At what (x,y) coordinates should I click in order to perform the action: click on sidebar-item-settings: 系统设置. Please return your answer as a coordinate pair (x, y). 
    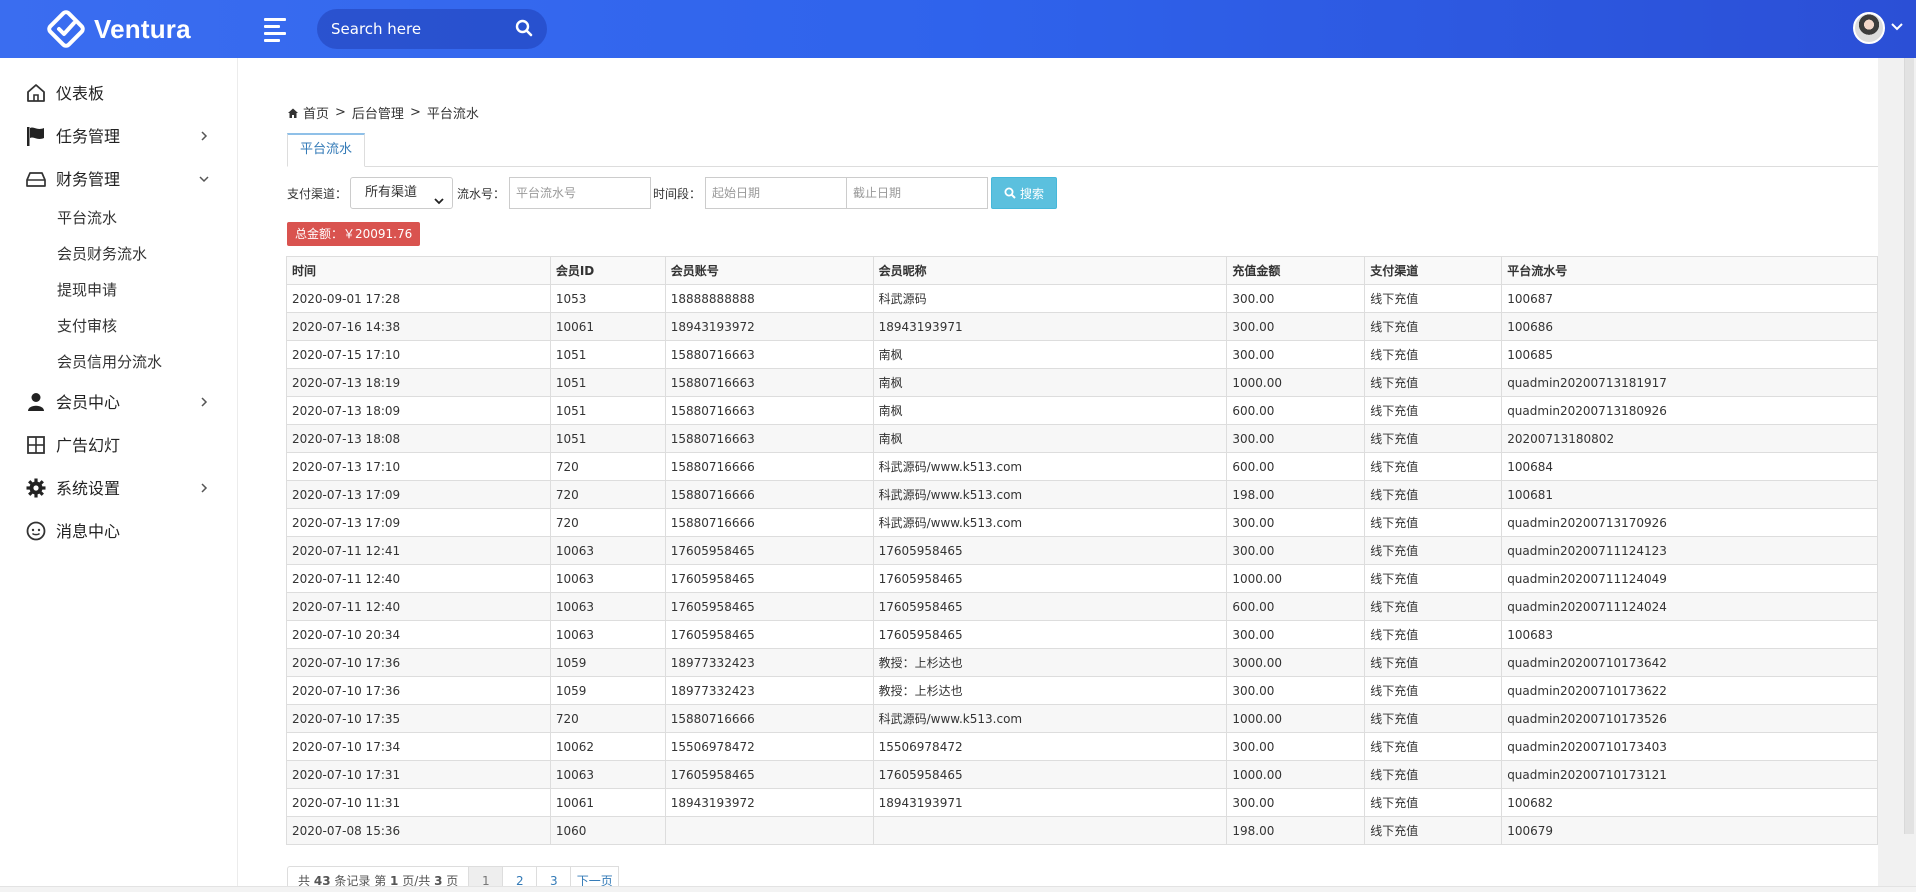
    Looking at the image, I should click on (119, 487).